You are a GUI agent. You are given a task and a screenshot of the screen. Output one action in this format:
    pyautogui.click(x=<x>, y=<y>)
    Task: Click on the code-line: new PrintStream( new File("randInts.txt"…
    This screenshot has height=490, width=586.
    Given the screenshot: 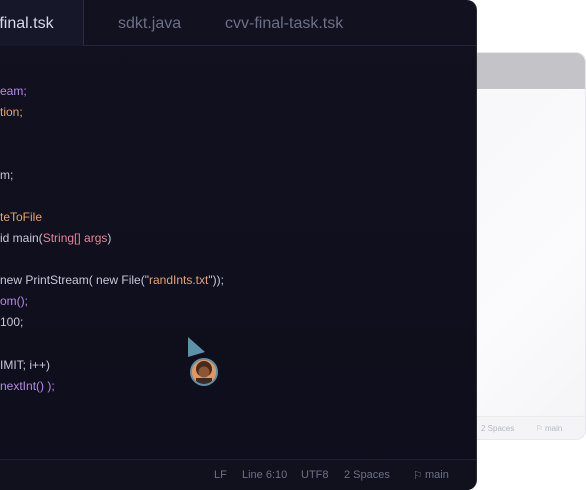 What is the action you would take?
    pyautogui.click(x=112, y=280)
    